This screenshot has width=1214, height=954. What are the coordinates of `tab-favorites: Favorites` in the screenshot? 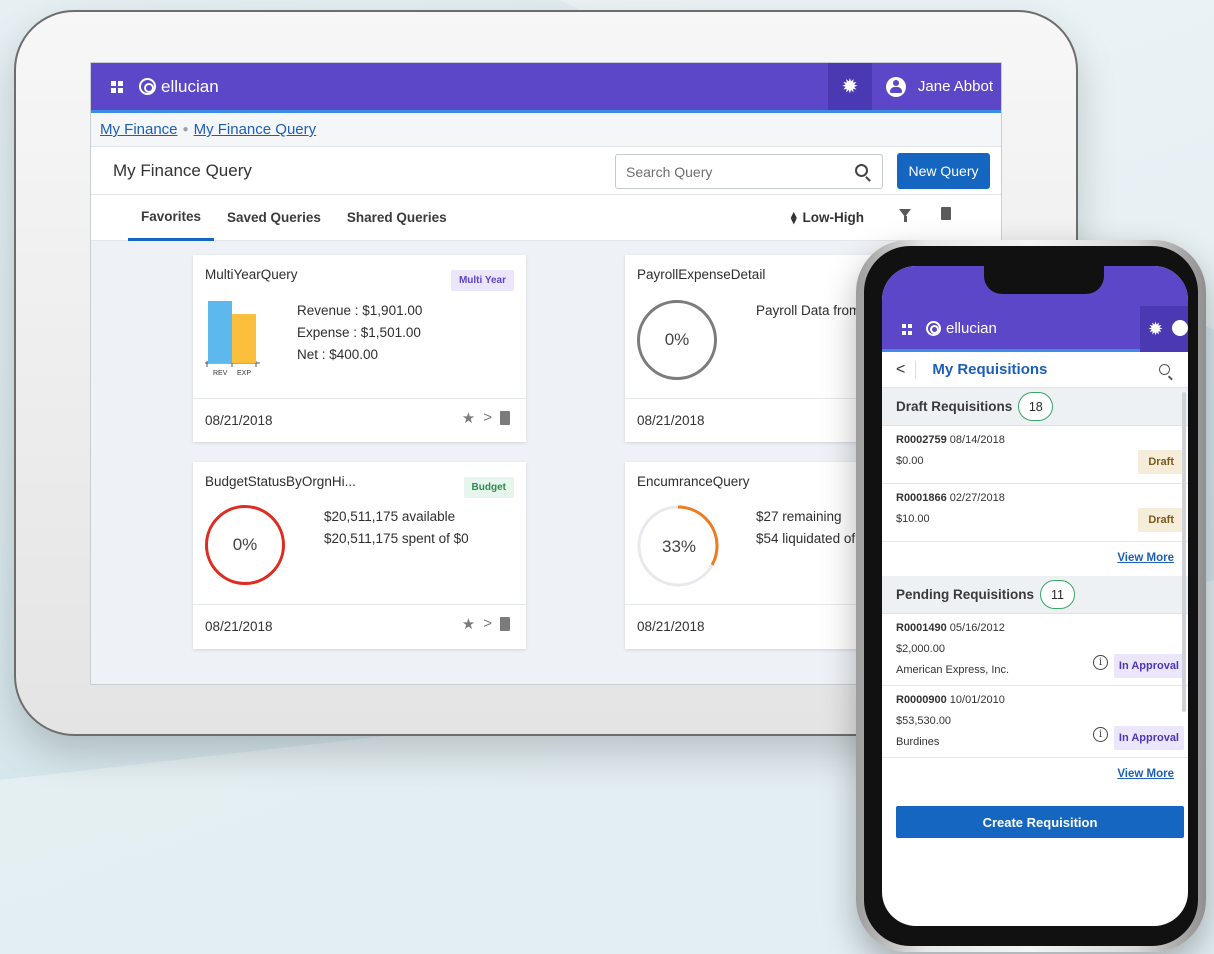 It's located at (171, 218).